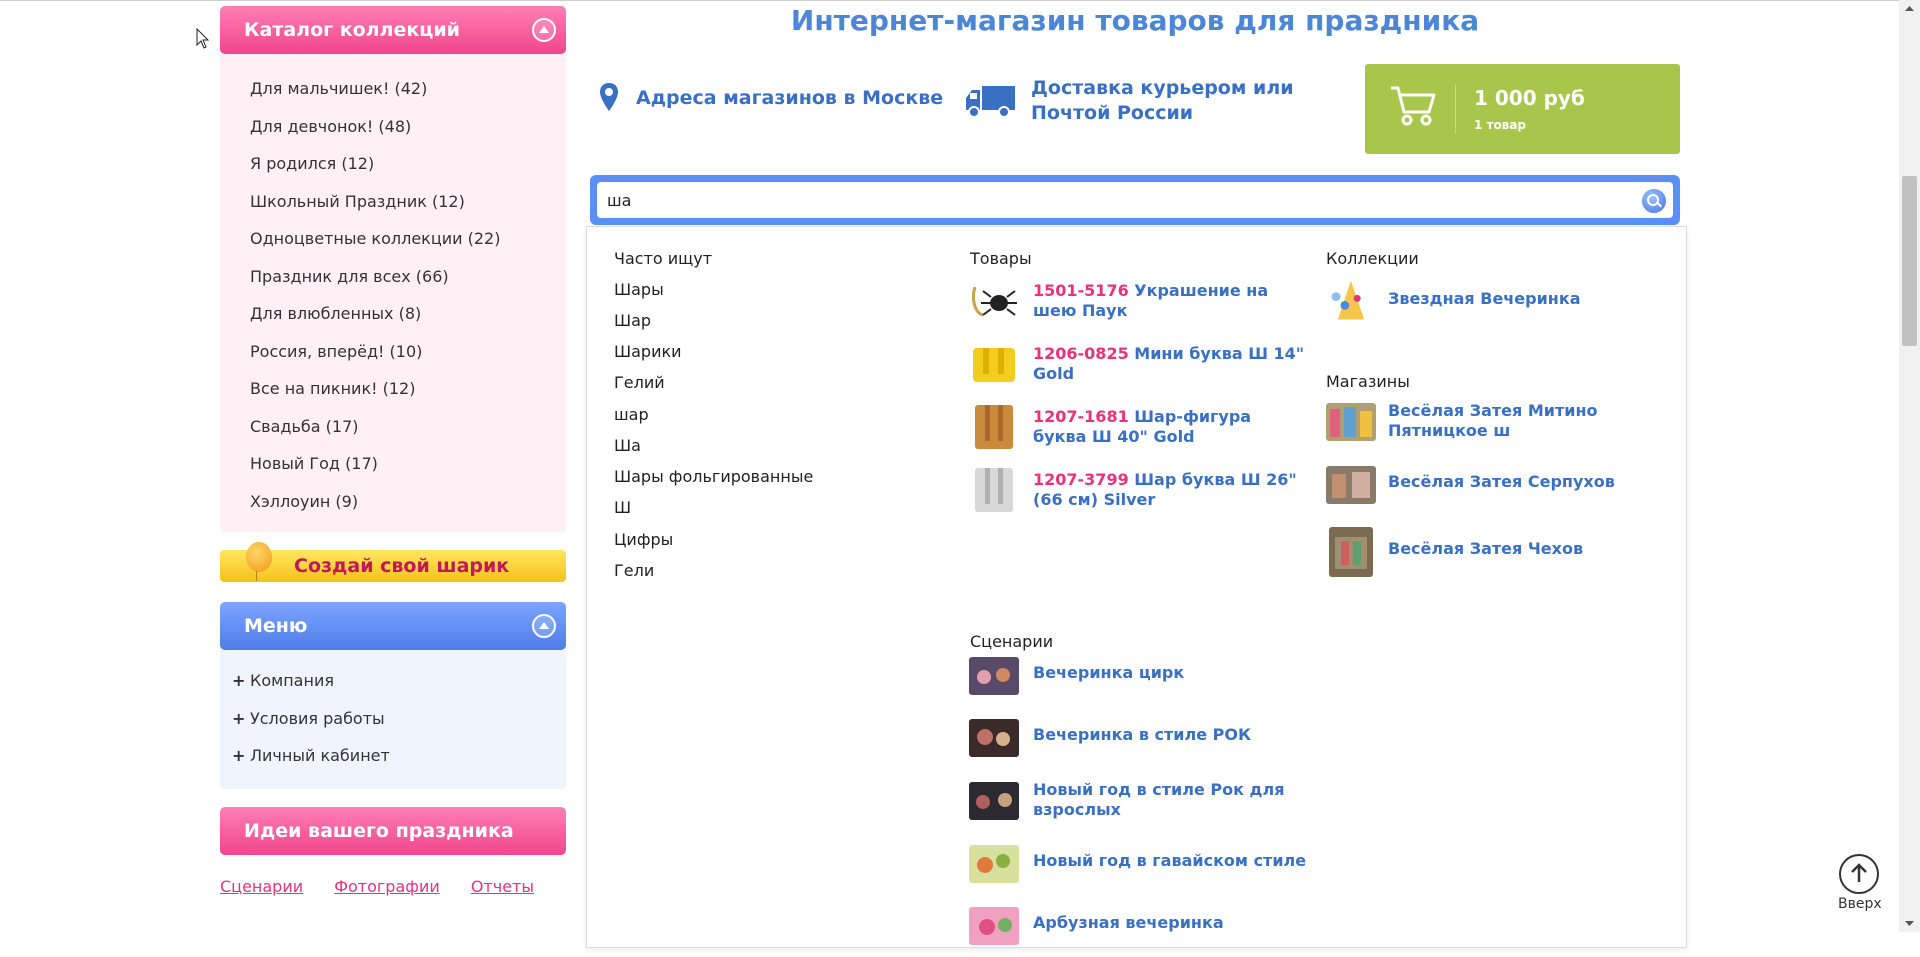  Describe the element at coordinates (1162, 101) in the screenshot. I see `delivery-link: Доставка курьером или Почтой России` at that location.